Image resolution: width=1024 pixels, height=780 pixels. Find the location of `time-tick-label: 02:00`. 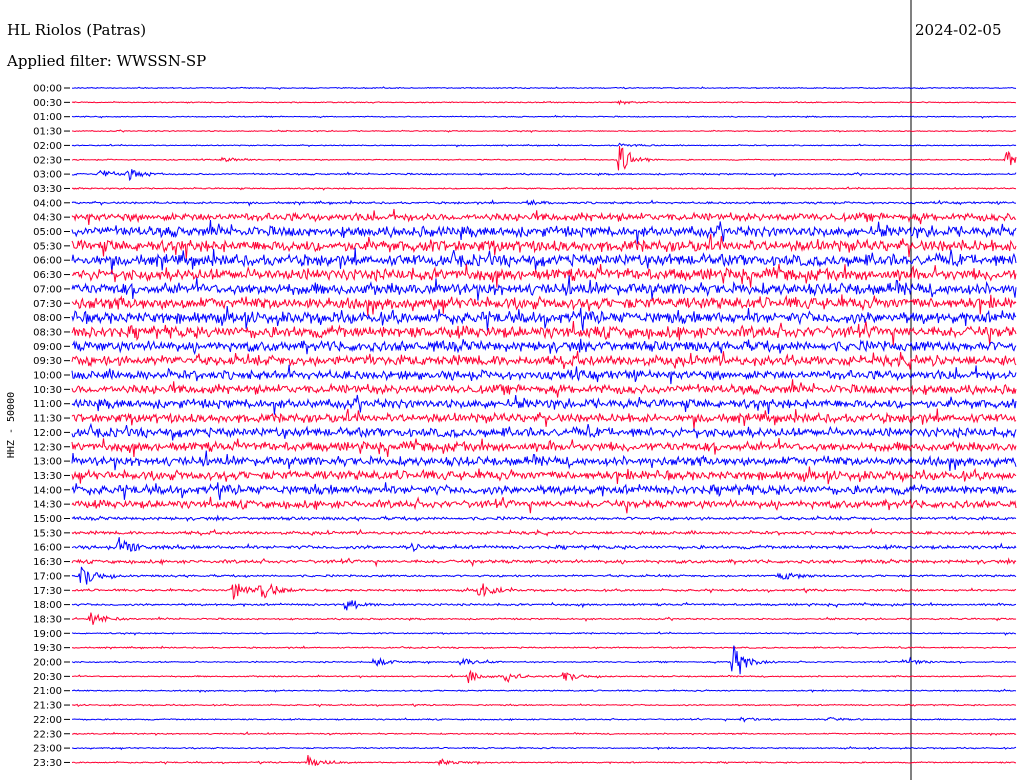

time-tick-label: 02:00 is located at coordinates (47, 146).